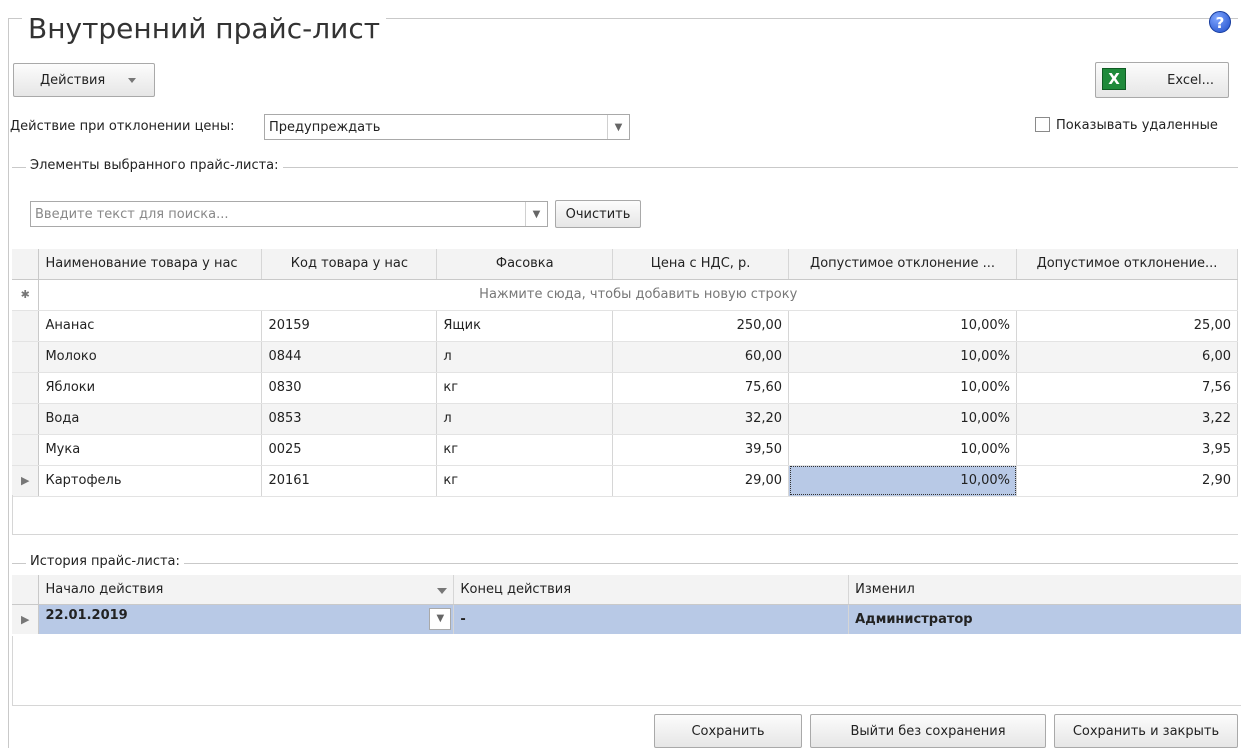 Image resolution: width=1241 pixels, height=749 pixels. Describe the element at coordinates (150, 388) in the screenshot. I see `cell-name: Яблоки` at that location.